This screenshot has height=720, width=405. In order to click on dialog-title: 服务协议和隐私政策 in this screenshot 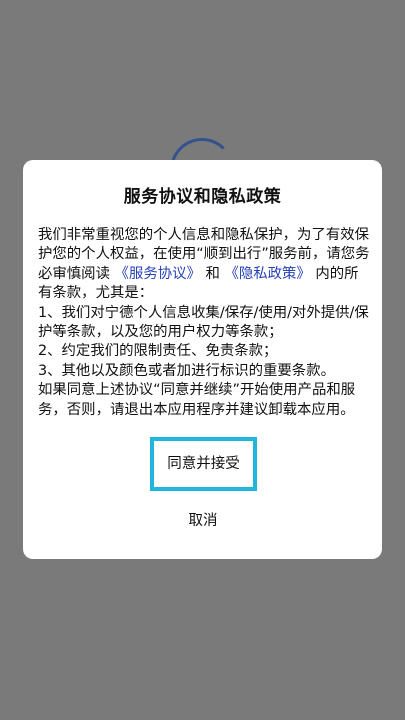, I will do `click(202, 197)`.